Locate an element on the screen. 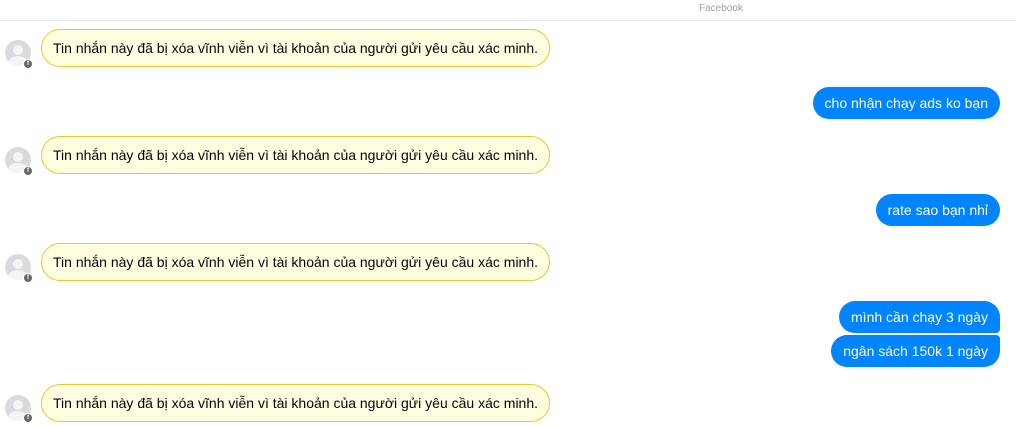 The height and width of the screenshot is (426, 1016). outgoing-message-bubble: cho nhận chạy ads ko bạn is located at coordinates (906, 103).